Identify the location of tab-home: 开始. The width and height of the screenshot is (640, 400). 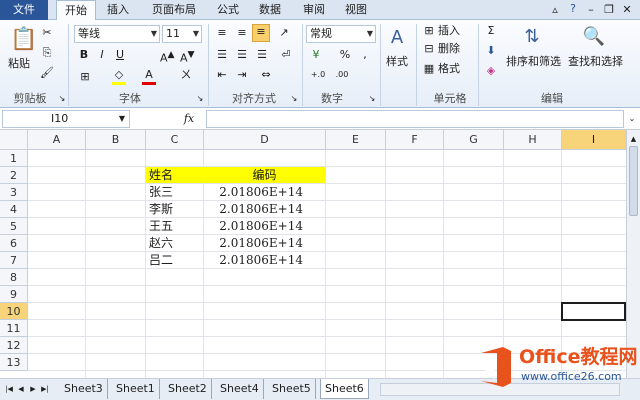
(76, 10).